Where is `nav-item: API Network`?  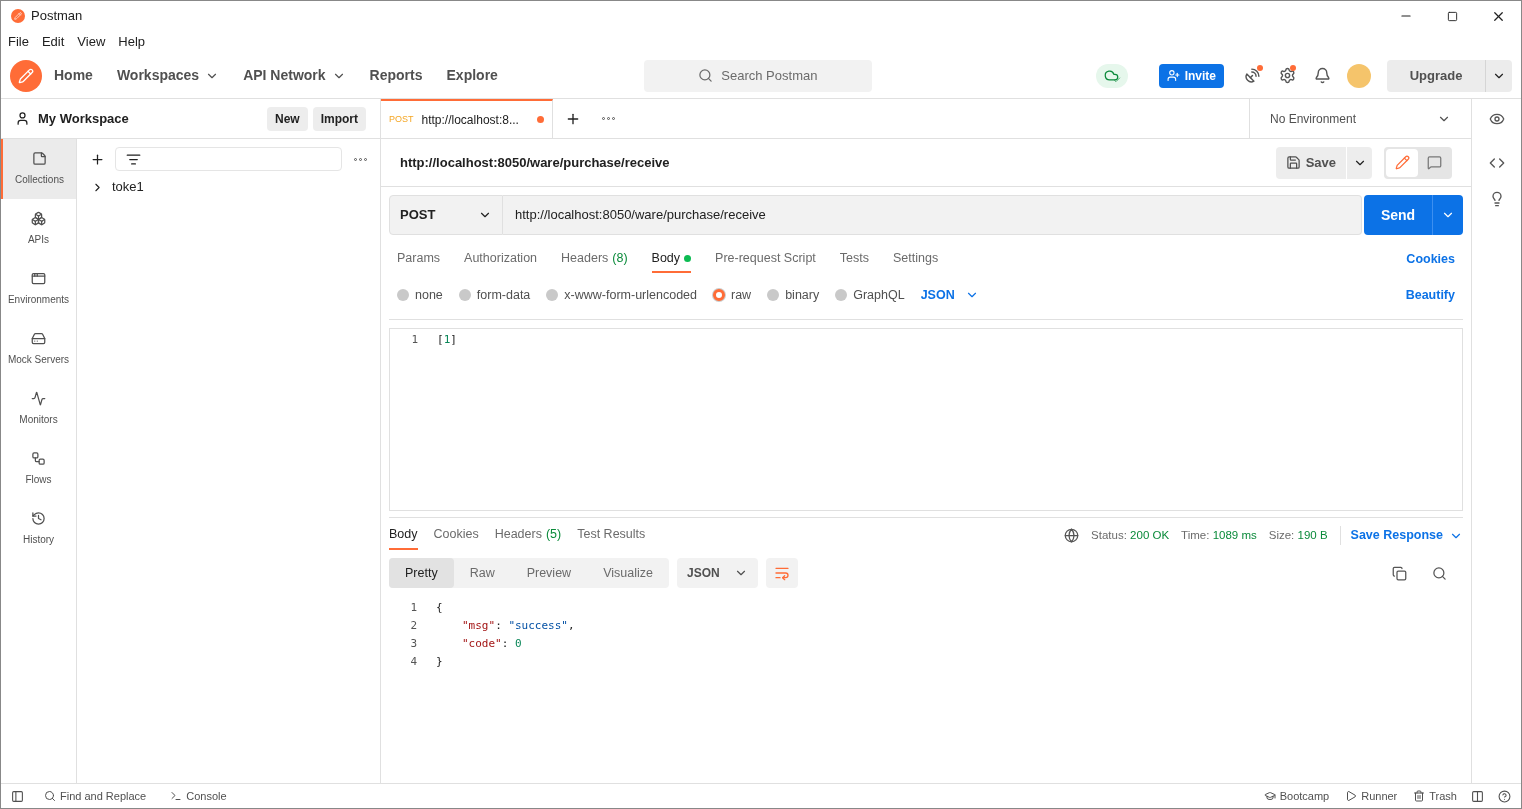 nav-item: API Network is located at coordinates (294, 75).